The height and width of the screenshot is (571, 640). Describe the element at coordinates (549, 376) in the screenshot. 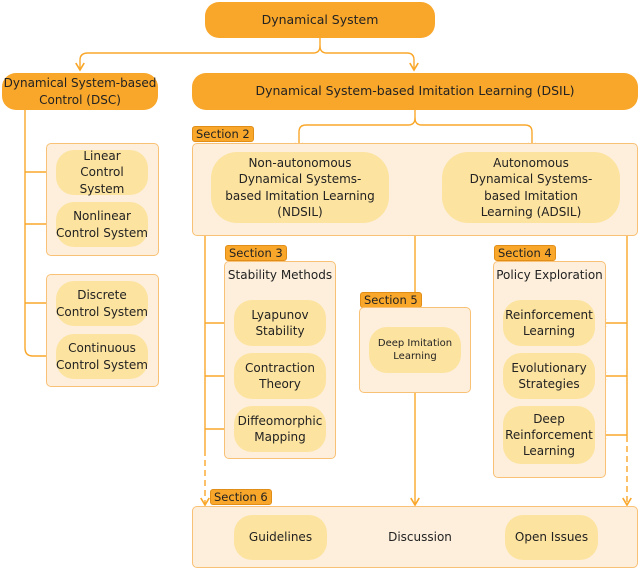

I see `node-evolutionary-strategies: Evolutionary Strategies` at that location.